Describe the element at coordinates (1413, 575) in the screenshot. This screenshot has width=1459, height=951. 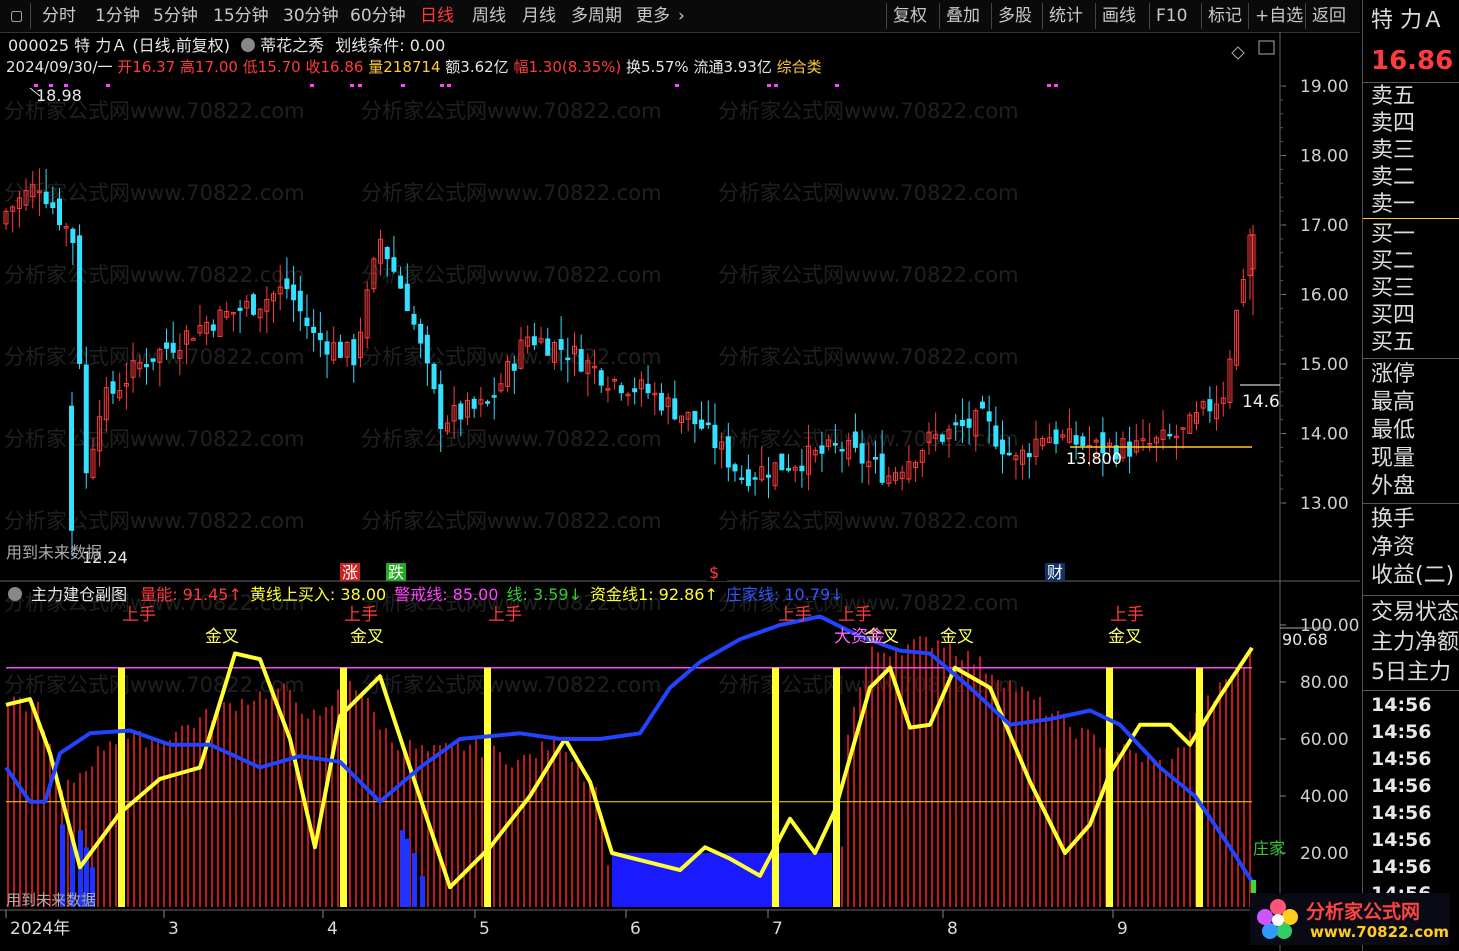
I see `stat2-row-2: 收益(二)` at that location.